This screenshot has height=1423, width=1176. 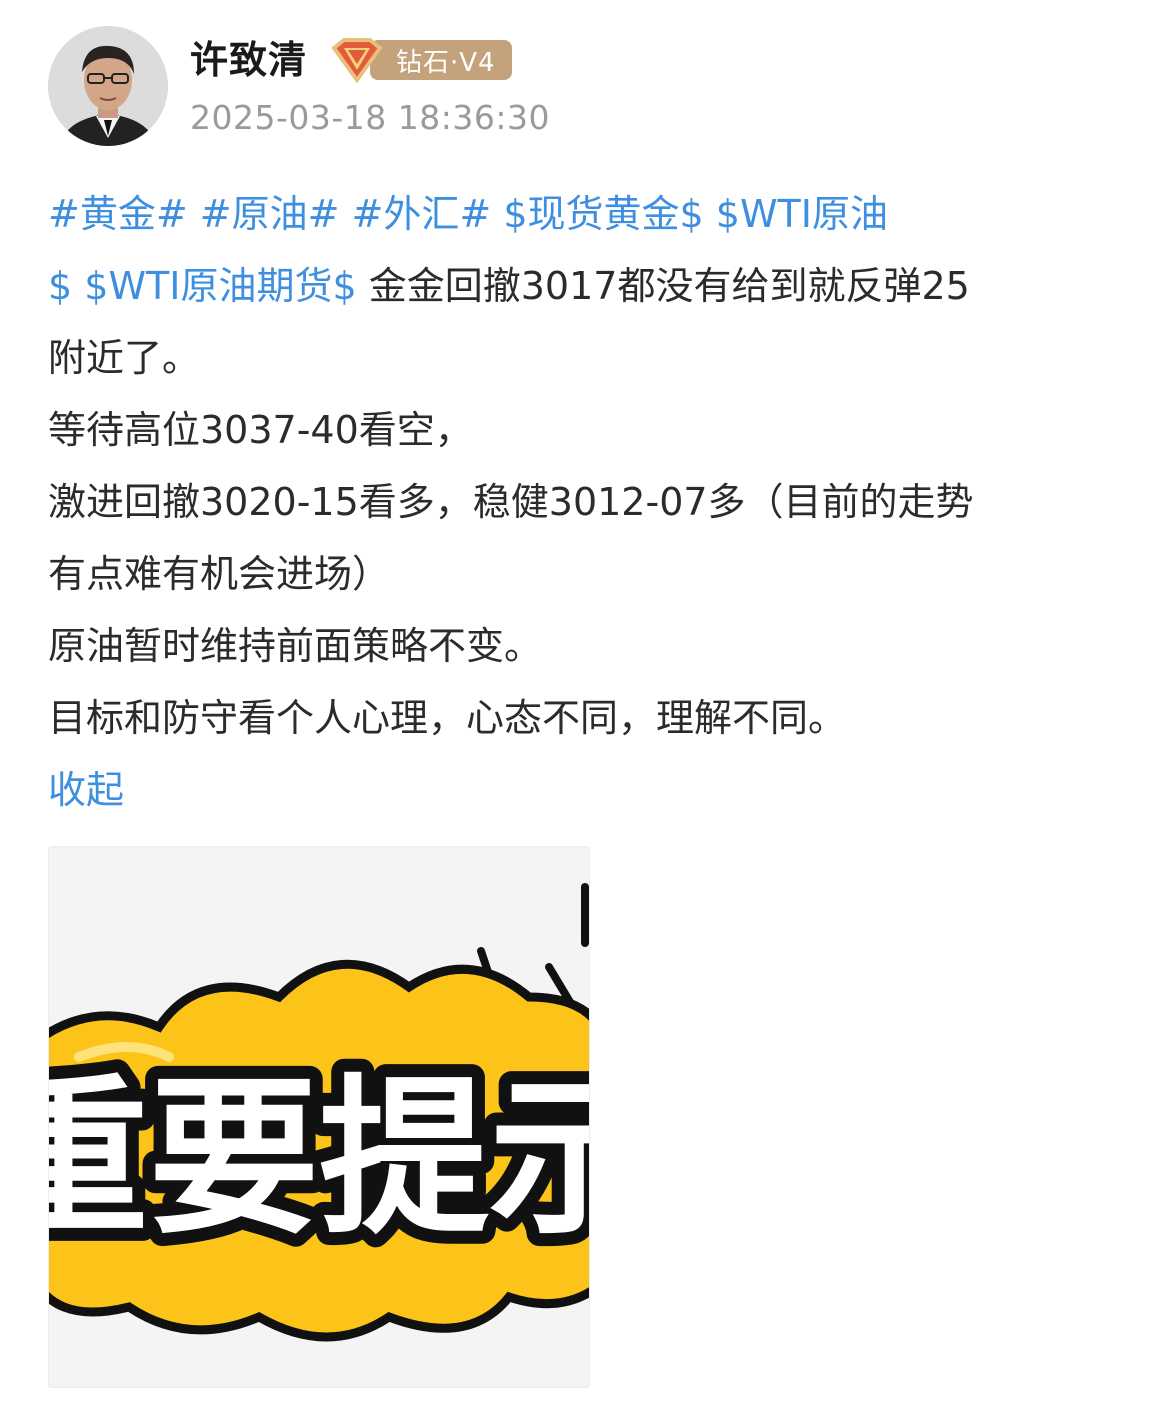 I want to click on stock-tag-wti-crude-end: $, so click(x=60, y=286).